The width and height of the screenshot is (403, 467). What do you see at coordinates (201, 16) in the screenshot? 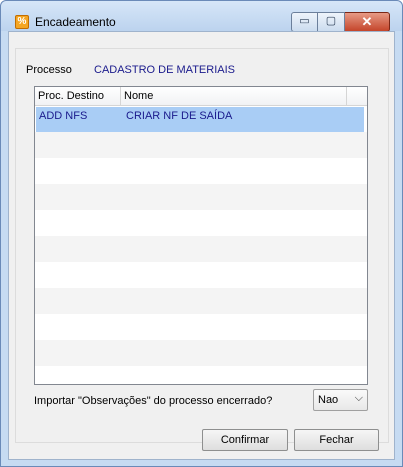
I see `title-bar: % Encadeamento ▭ ▢ ✕` at bounding box center [201, 16].